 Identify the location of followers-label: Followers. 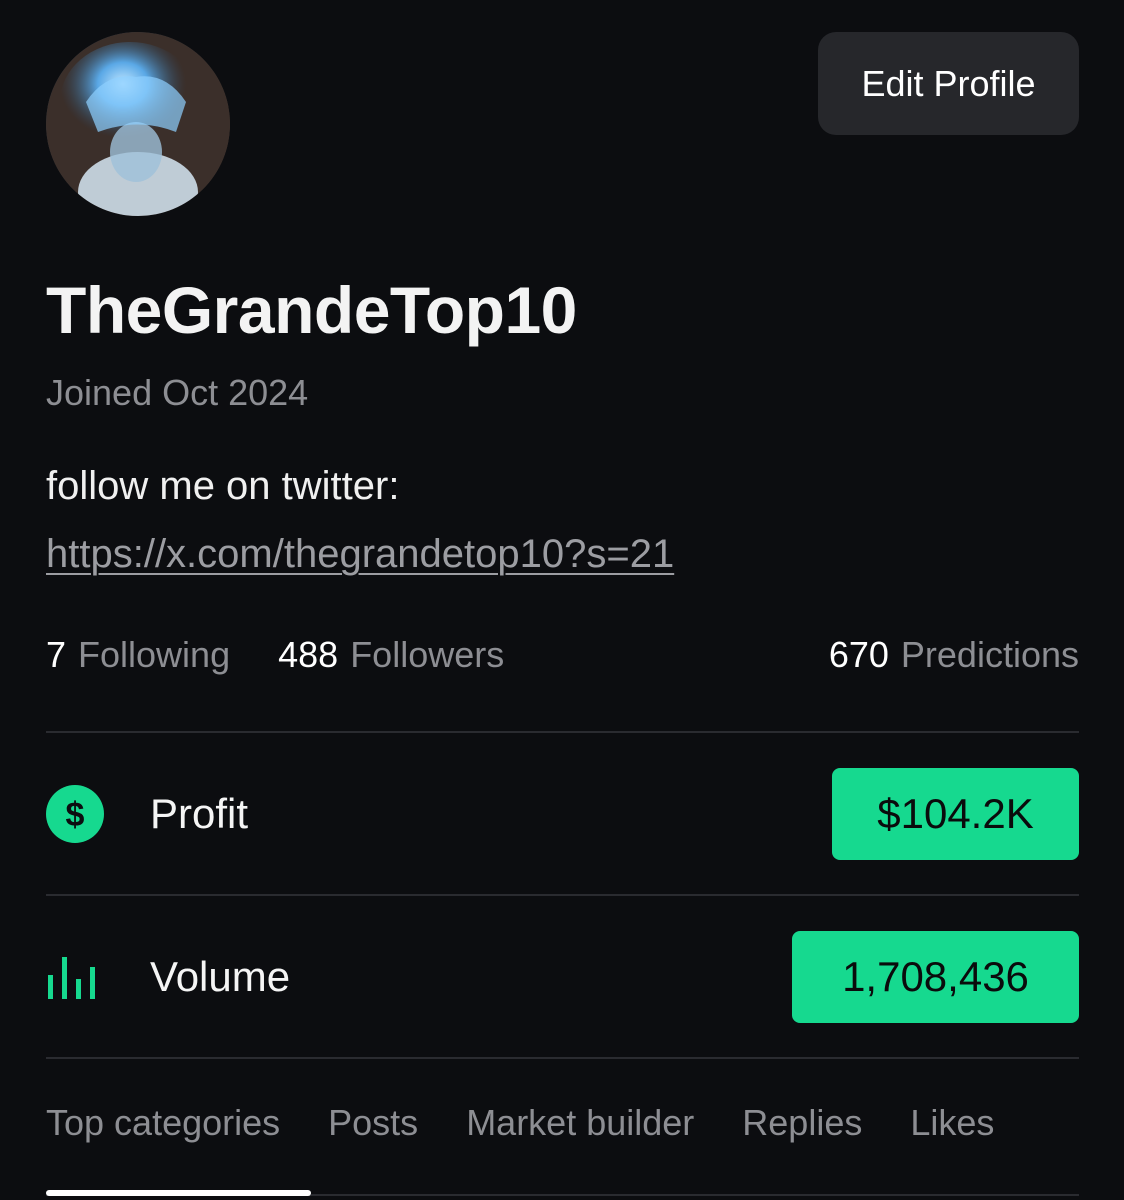
(427, 654).